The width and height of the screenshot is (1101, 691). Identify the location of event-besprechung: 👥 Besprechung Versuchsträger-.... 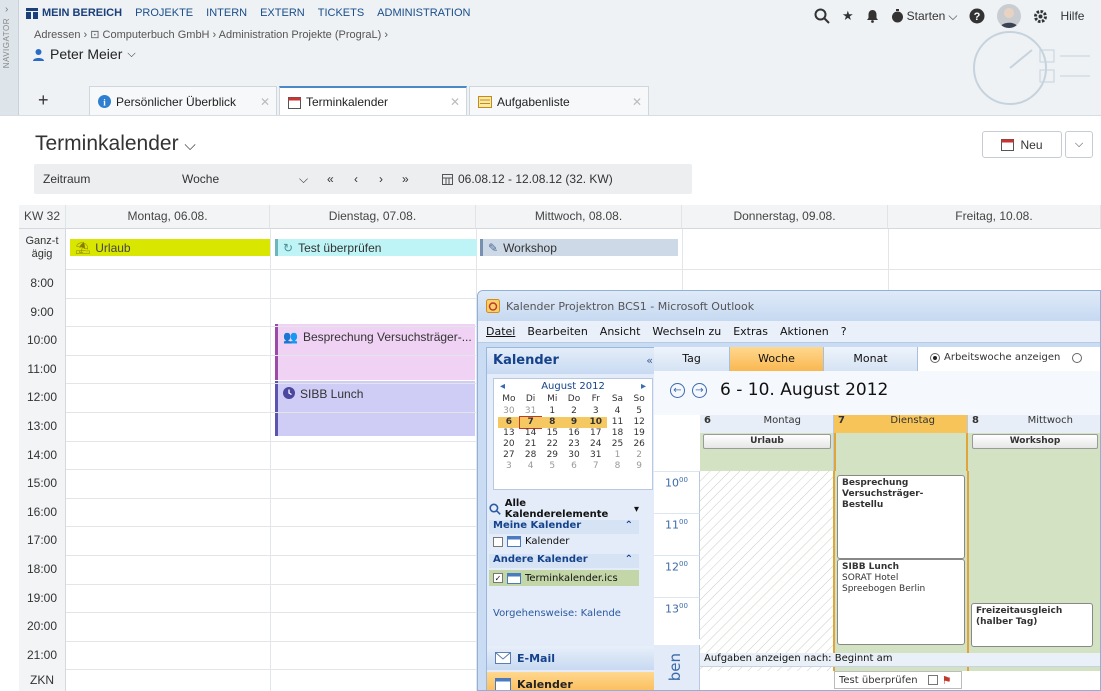
(375, 352).